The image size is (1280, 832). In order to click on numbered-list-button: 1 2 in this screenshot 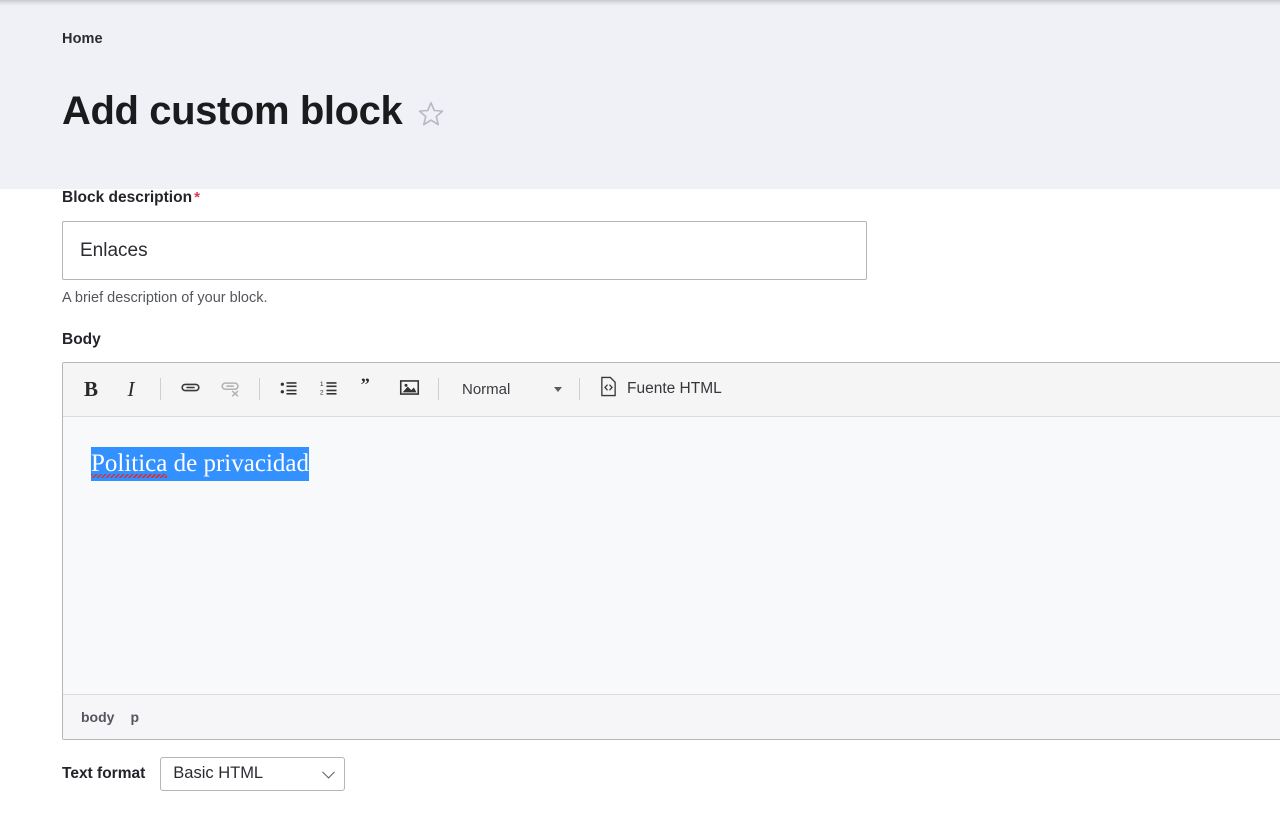, I will do `click(329, 389)`.